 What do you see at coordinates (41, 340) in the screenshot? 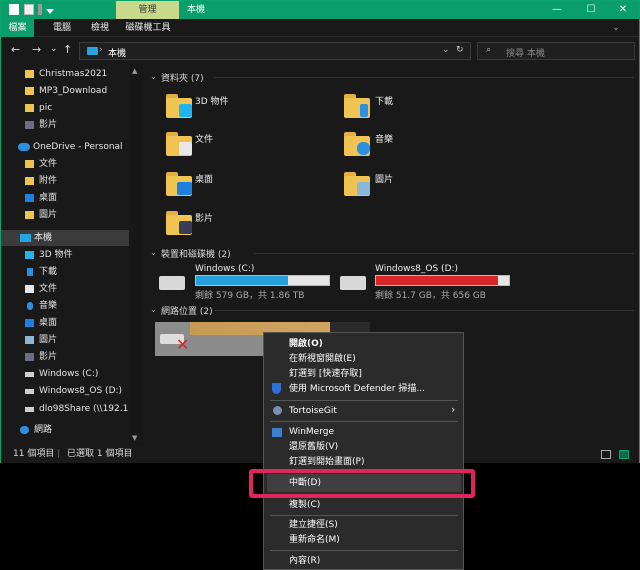
I see `sidebar-item-pictures: 圖片` at bounding box center [41, 340].